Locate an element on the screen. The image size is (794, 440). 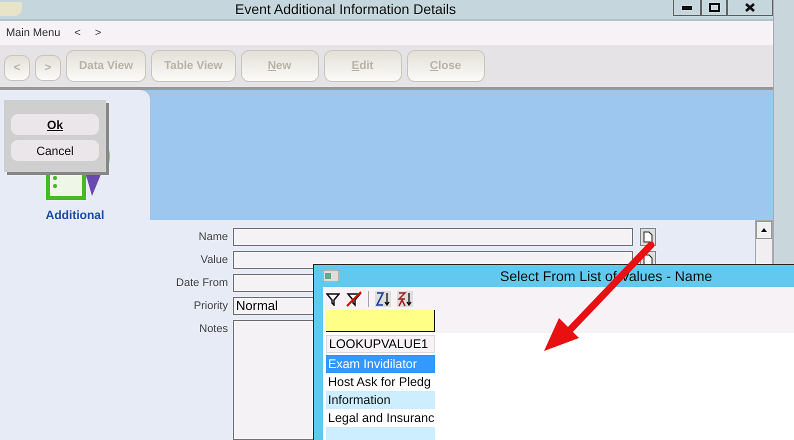
field-label: Priority is located at coordinates (210, 306).